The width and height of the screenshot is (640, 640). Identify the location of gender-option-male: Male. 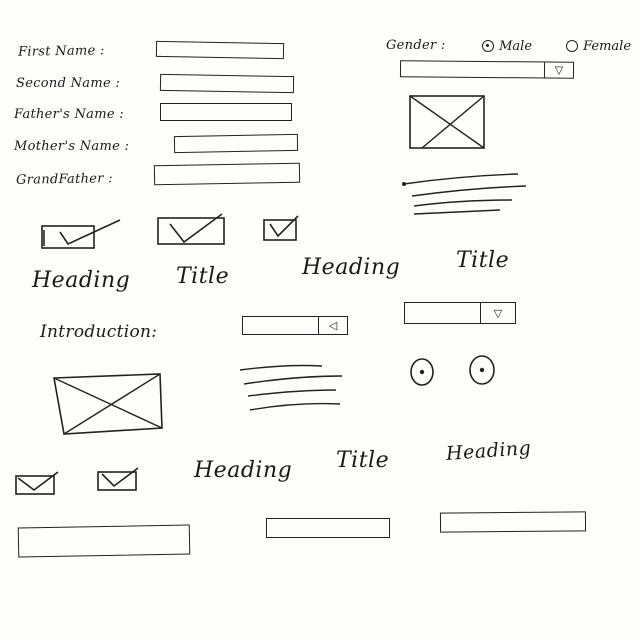
(507, 44).